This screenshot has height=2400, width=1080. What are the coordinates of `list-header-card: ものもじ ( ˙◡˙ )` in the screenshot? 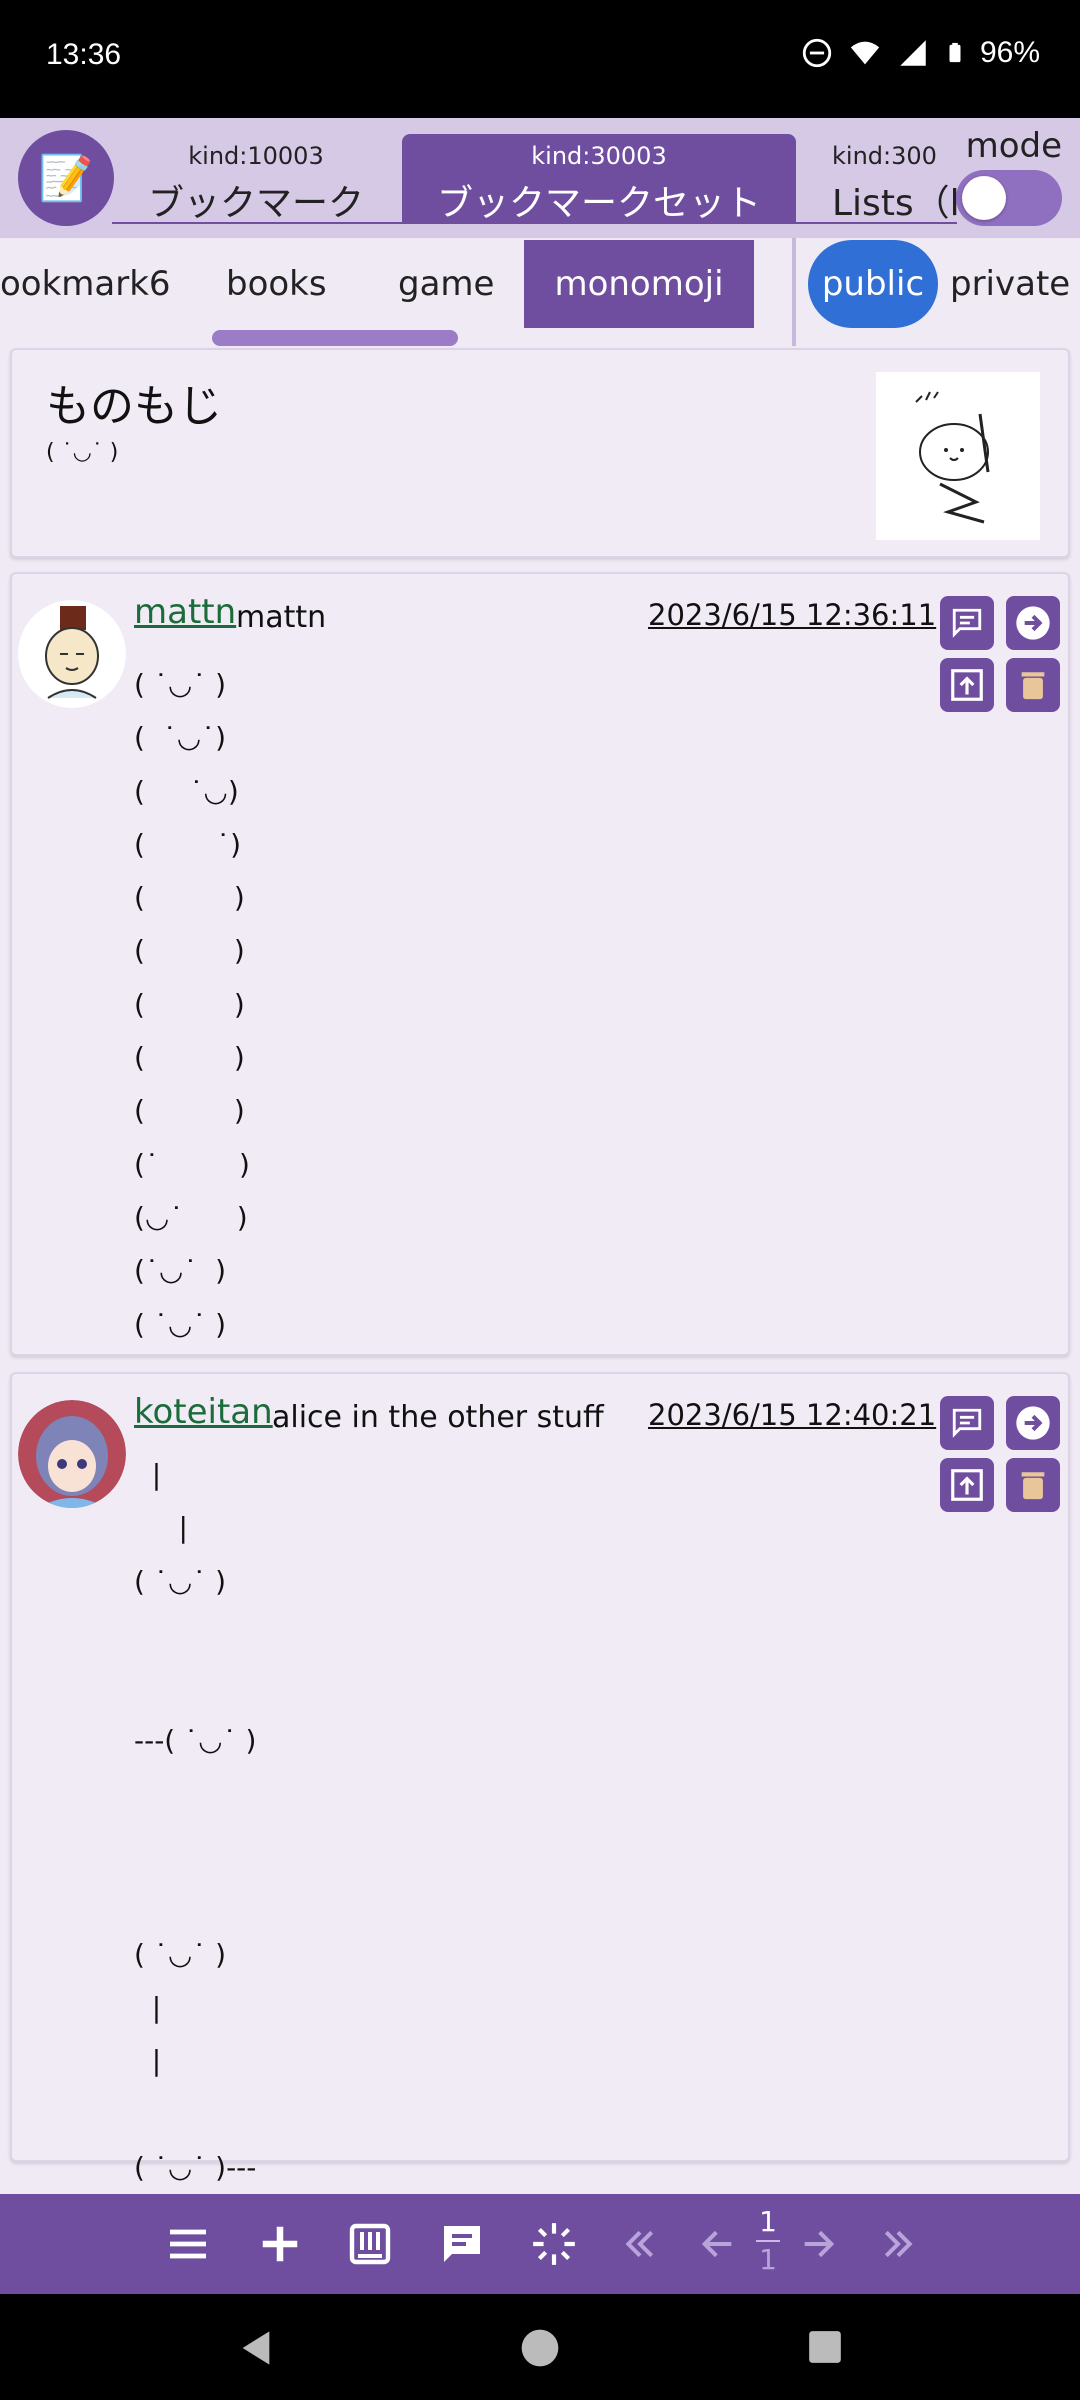 It's located at (540, 453).